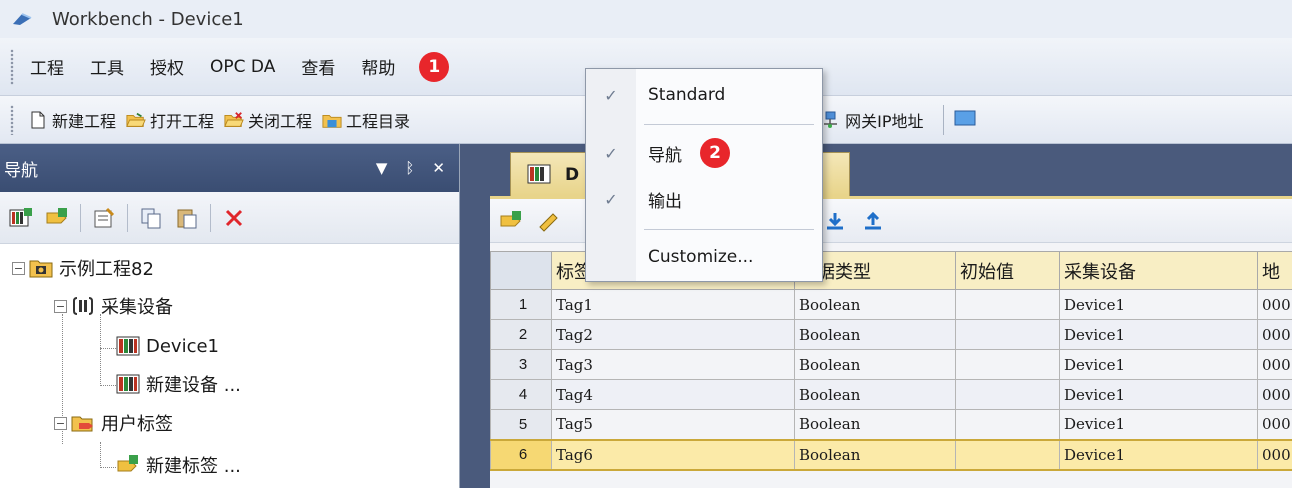 The image size is (1292, 488). Describe the element at coordinates (521, 334) in the screenshot. I see `row-number: 2` at that location.